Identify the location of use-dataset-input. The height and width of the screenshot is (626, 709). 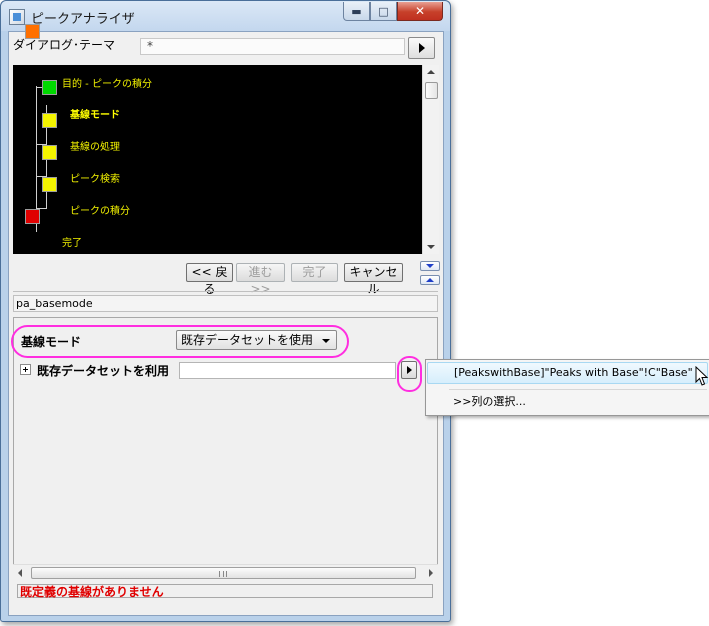
(287, 370).